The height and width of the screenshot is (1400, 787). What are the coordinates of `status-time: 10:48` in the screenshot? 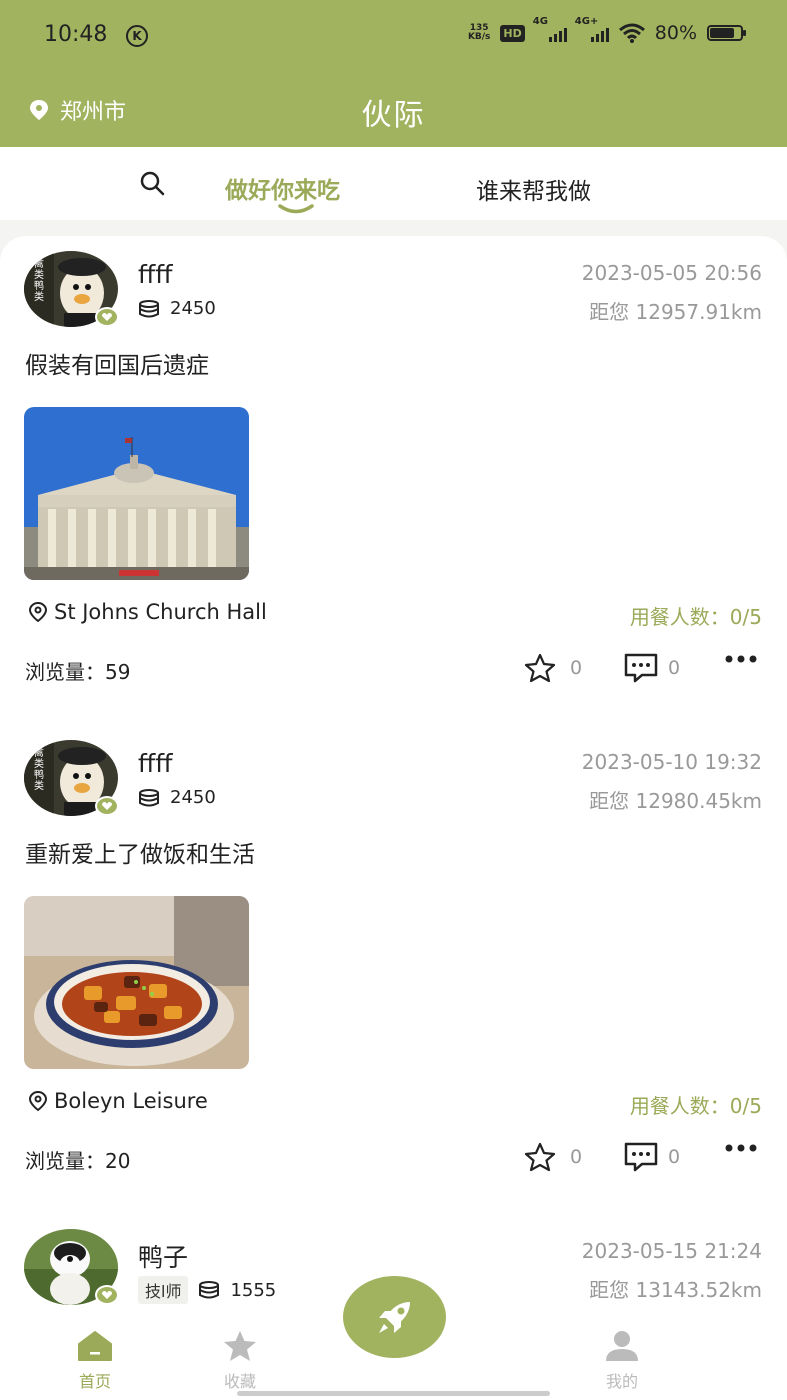 It's located at (76, 34).